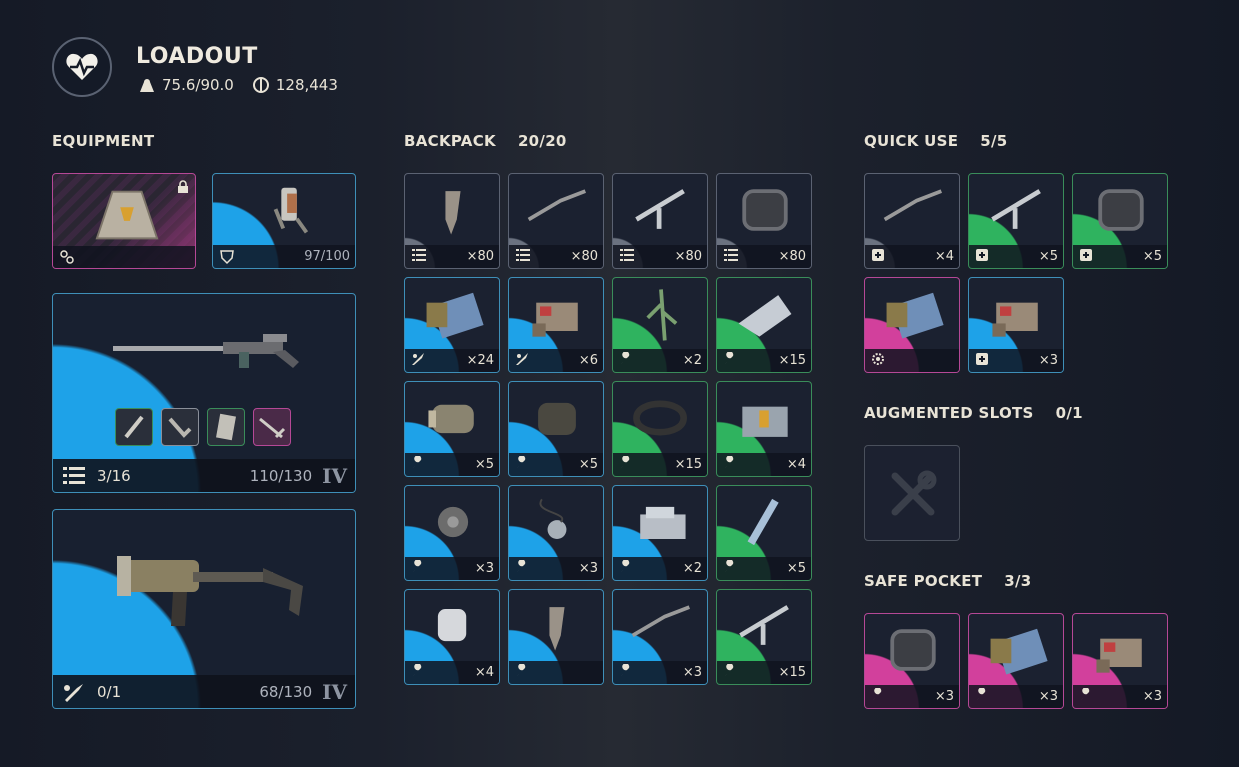 The width and height of the screenshot is (1239, 767). What do you see at coordinates (556, 672) in the screenshot?
I see `slot-bar` at bounding box center [556, 672].